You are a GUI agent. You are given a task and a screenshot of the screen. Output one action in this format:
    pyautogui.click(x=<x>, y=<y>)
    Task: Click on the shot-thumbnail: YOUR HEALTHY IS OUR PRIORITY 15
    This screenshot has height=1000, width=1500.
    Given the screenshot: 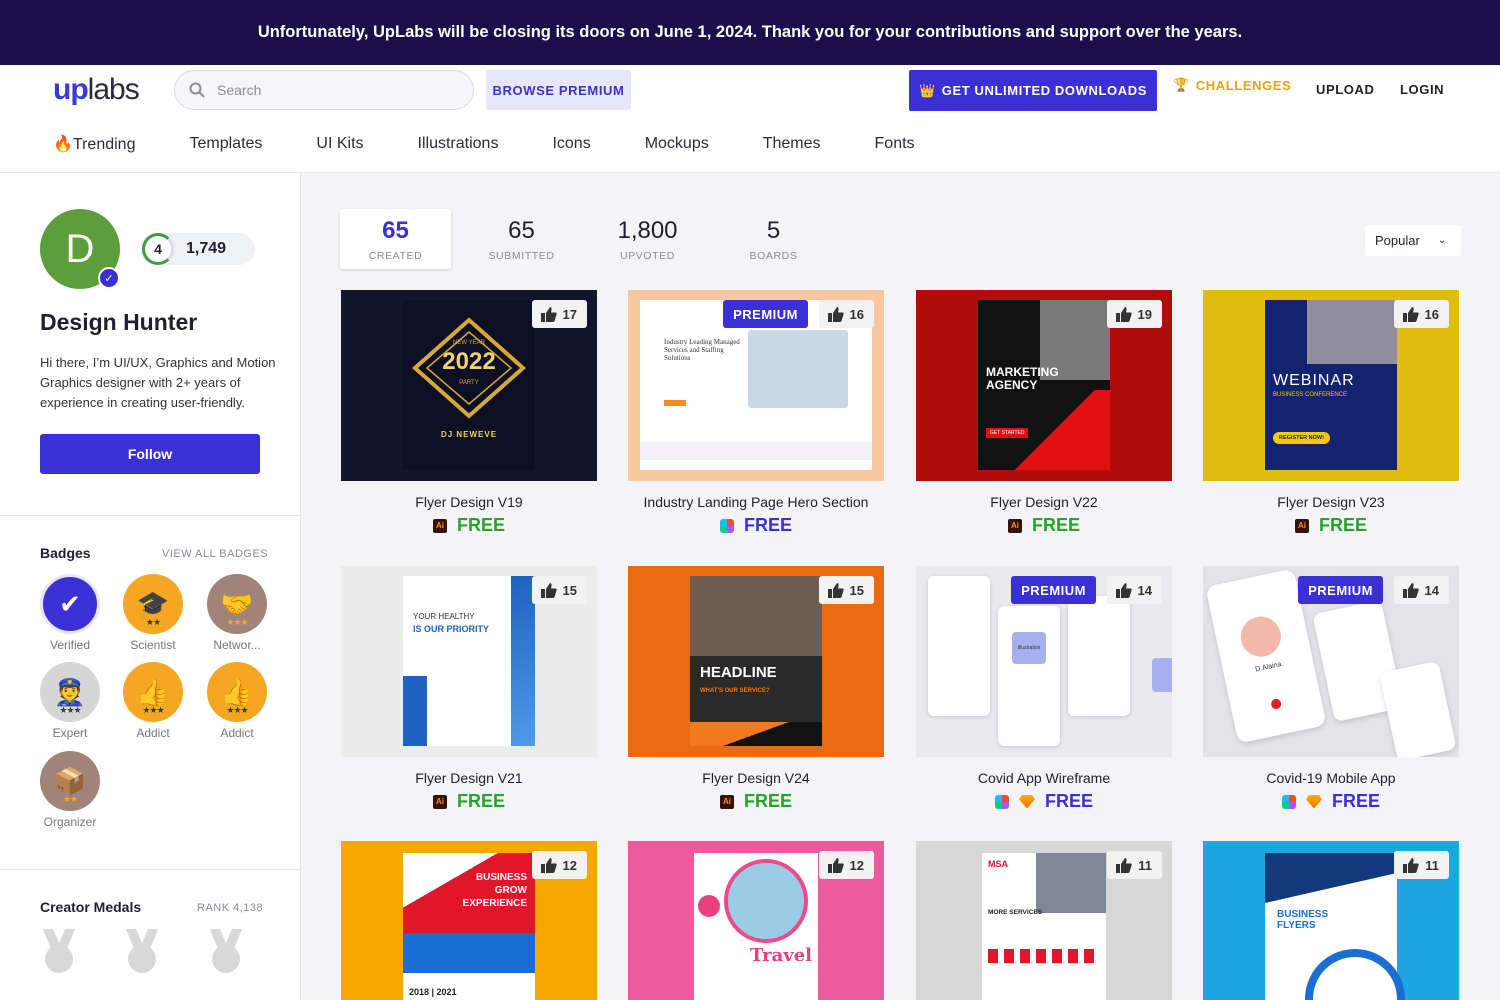 What is the action you would take?
    pyautogui.click(x=469, y=661)
    